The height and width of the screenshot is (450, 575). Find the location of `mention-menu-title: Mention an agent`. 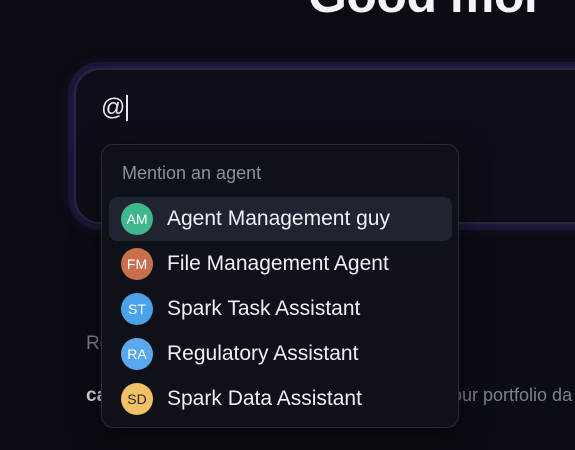

mention-menu-title: Mention an agent is located at coordinates (192, 173).